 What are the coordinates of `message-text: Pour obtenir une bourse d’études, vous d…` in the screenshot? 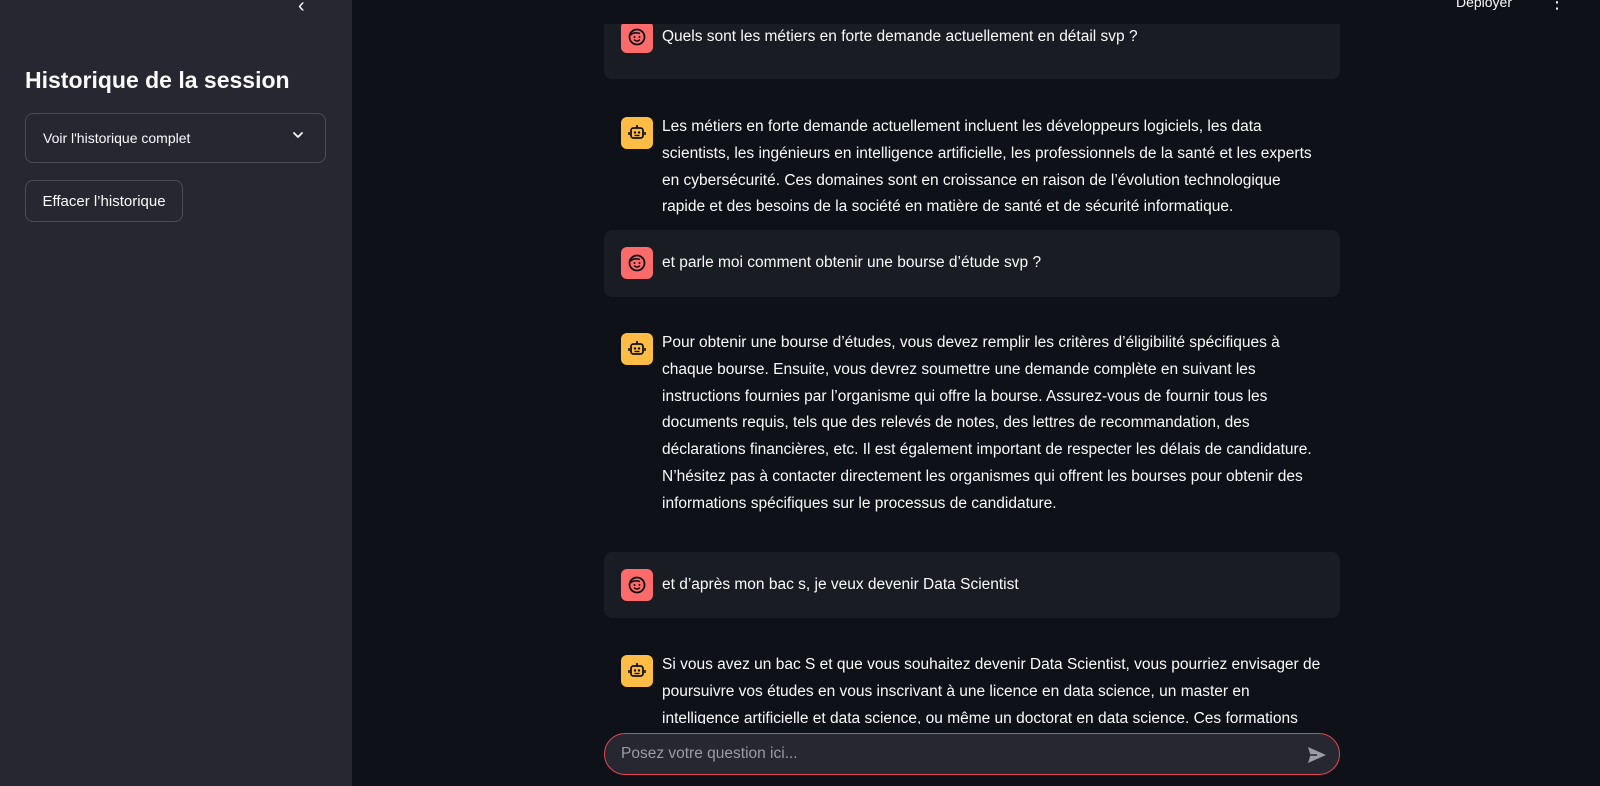 It's located at (987, 423).